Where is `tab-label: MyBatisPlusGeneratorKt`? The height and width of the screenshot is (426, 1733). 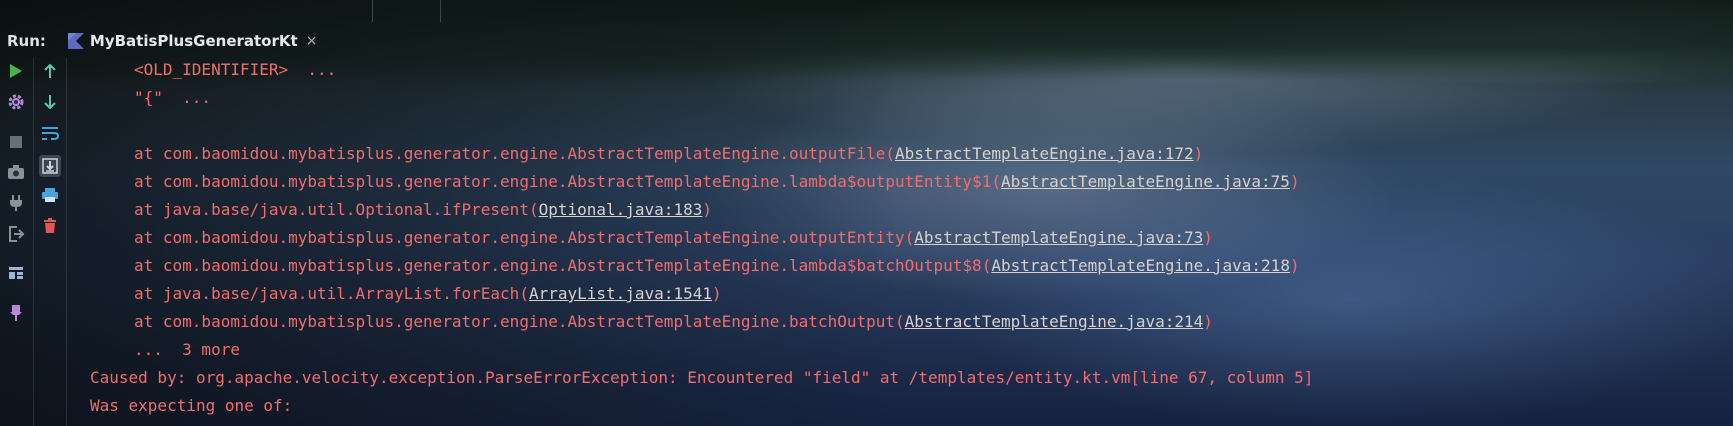
tab-label: MyBatisPlusGeneratorKt is located at coordinates (193, 41).